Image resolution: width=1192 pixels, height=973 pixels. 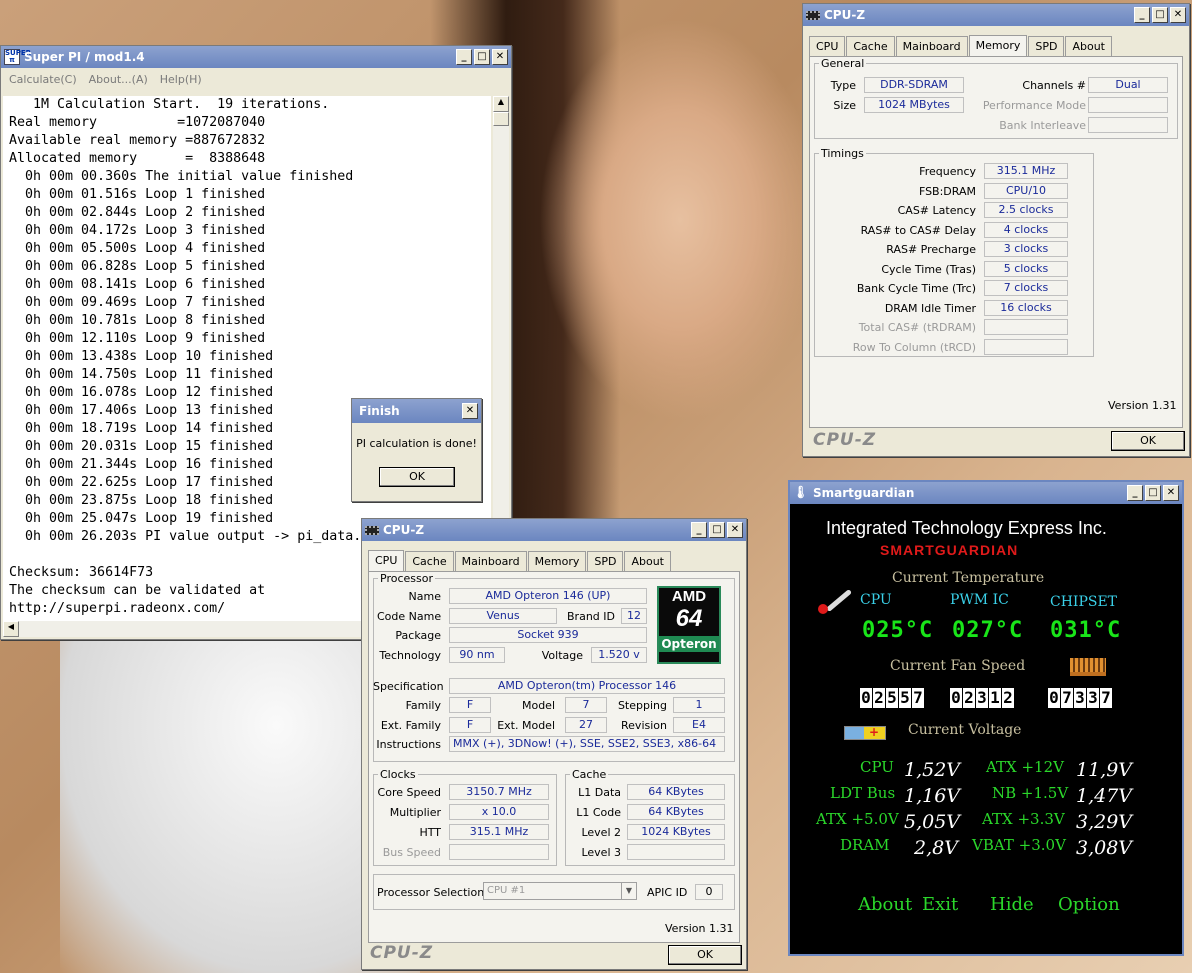 I want to click on scroll-thumb, so click(x=501, y=119).